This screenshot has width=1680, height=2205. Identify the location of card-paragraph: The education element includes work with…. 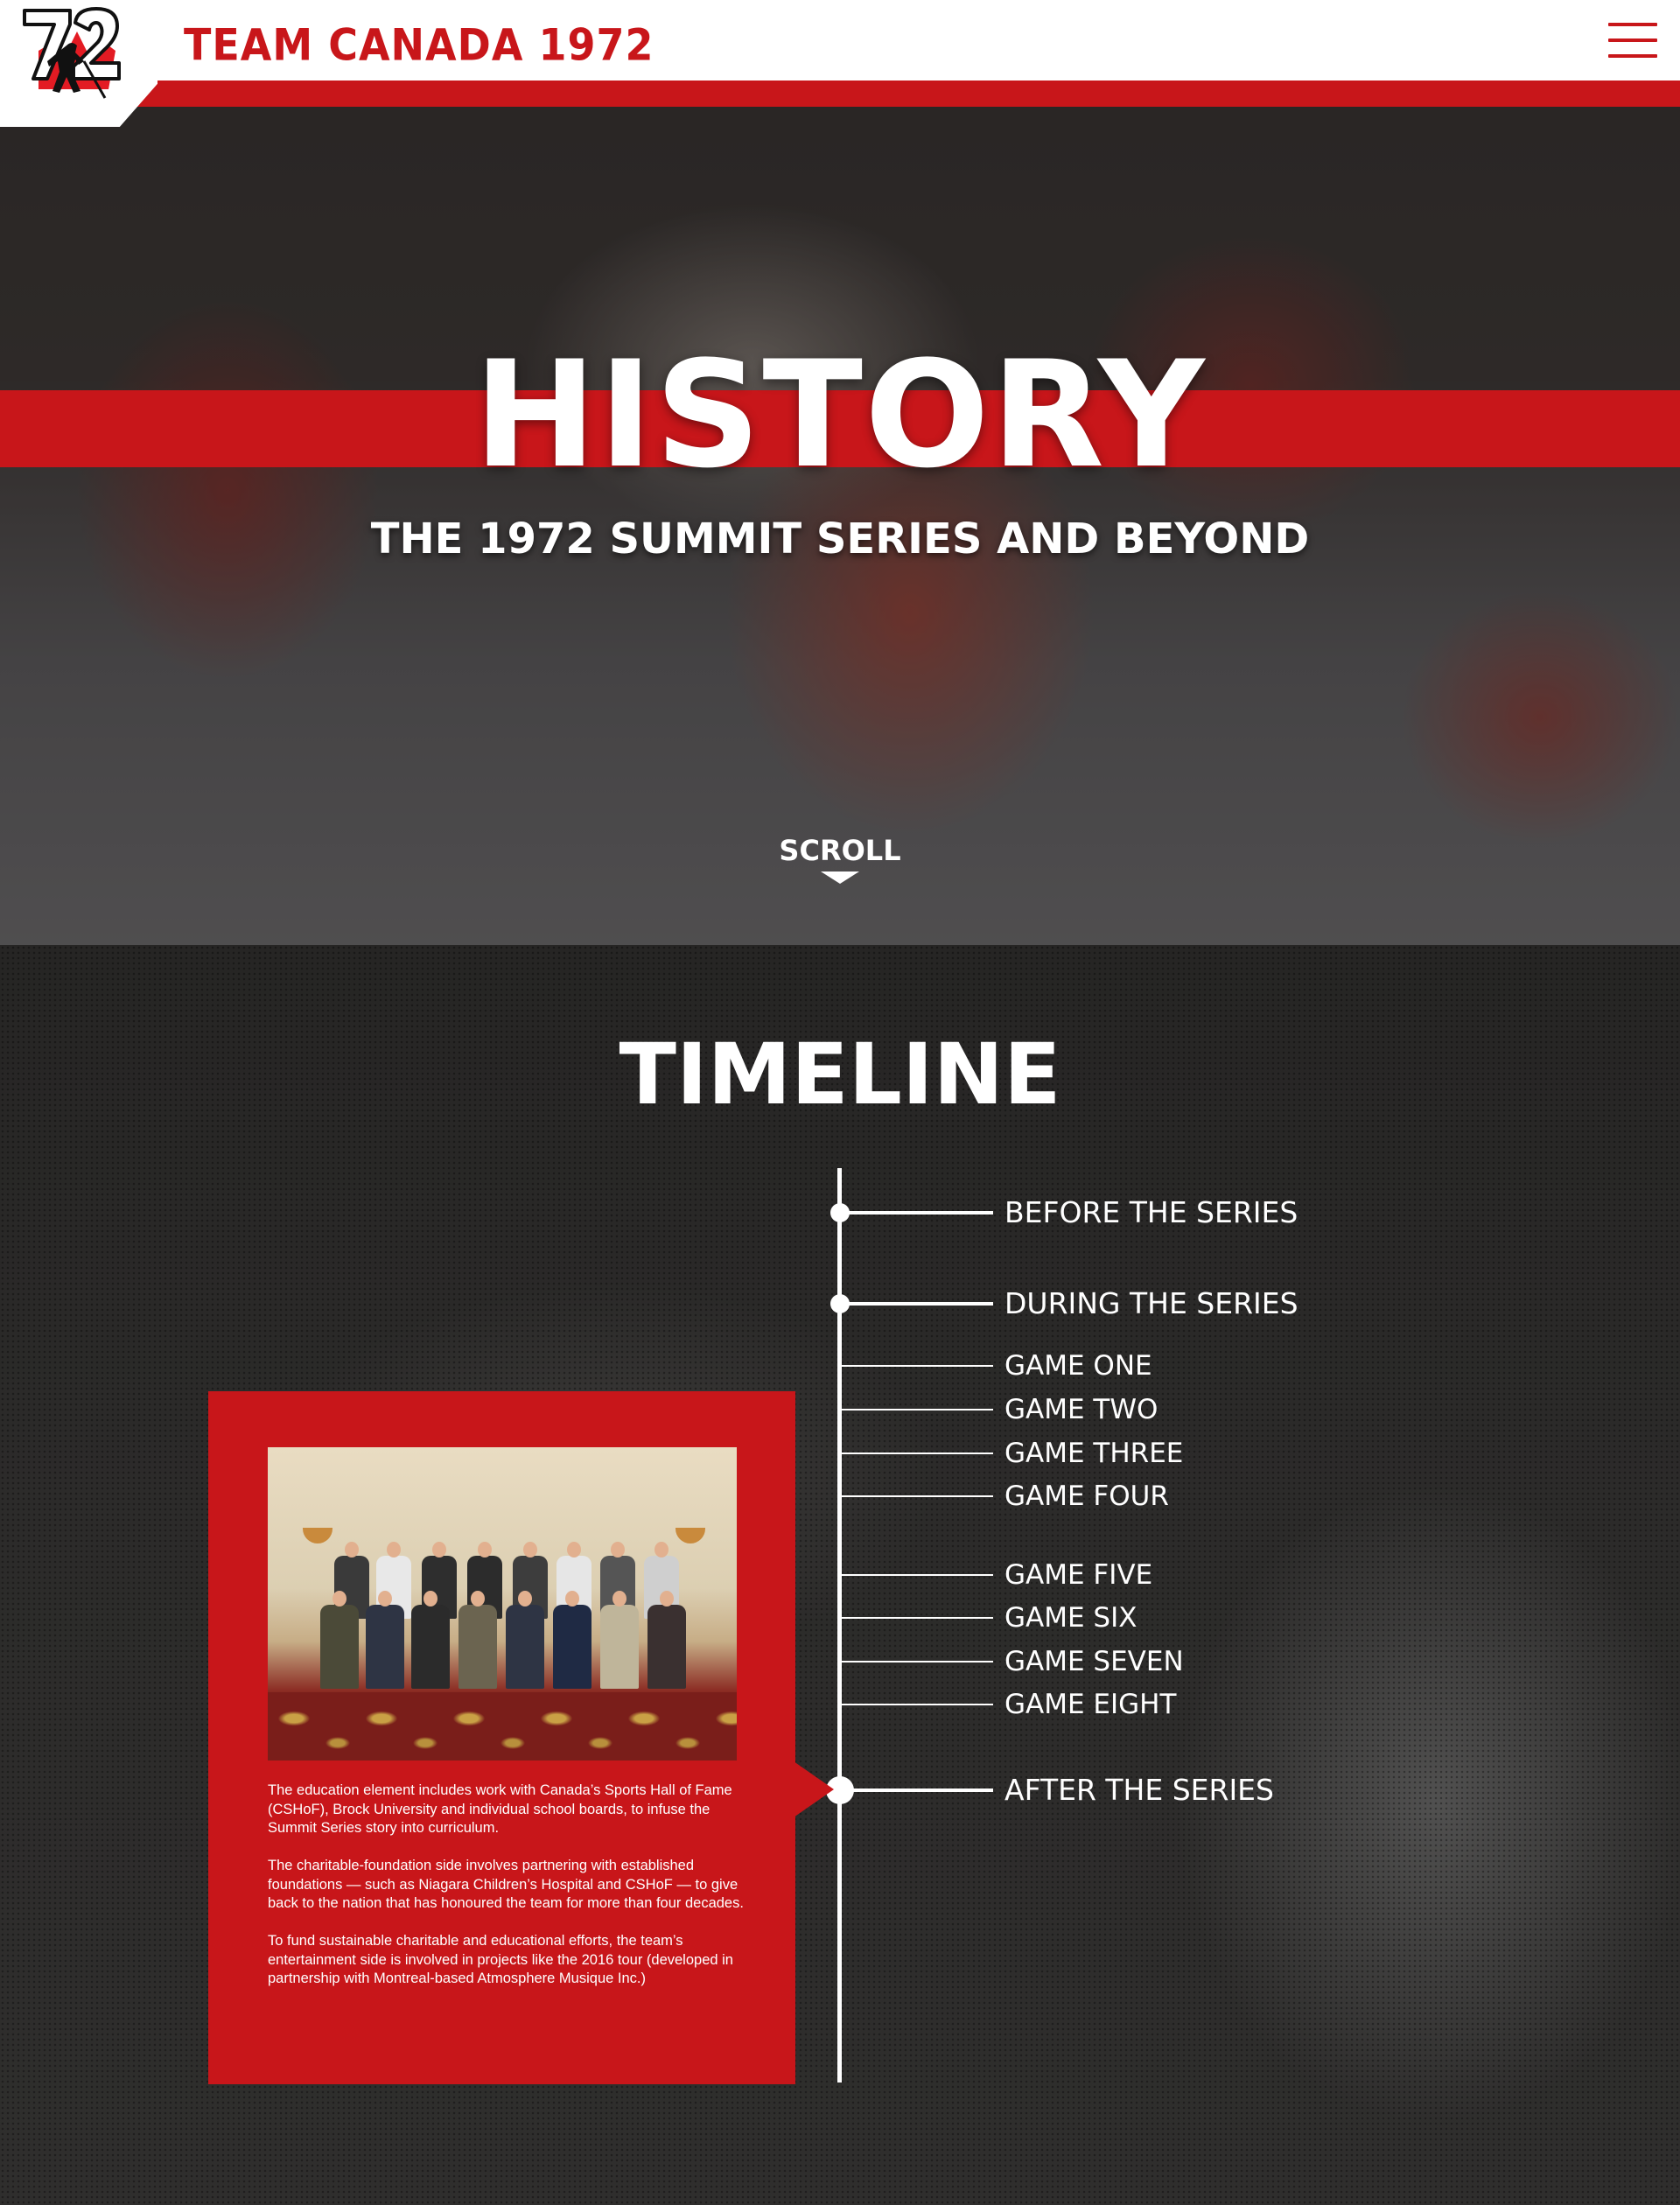
(500, 1809).